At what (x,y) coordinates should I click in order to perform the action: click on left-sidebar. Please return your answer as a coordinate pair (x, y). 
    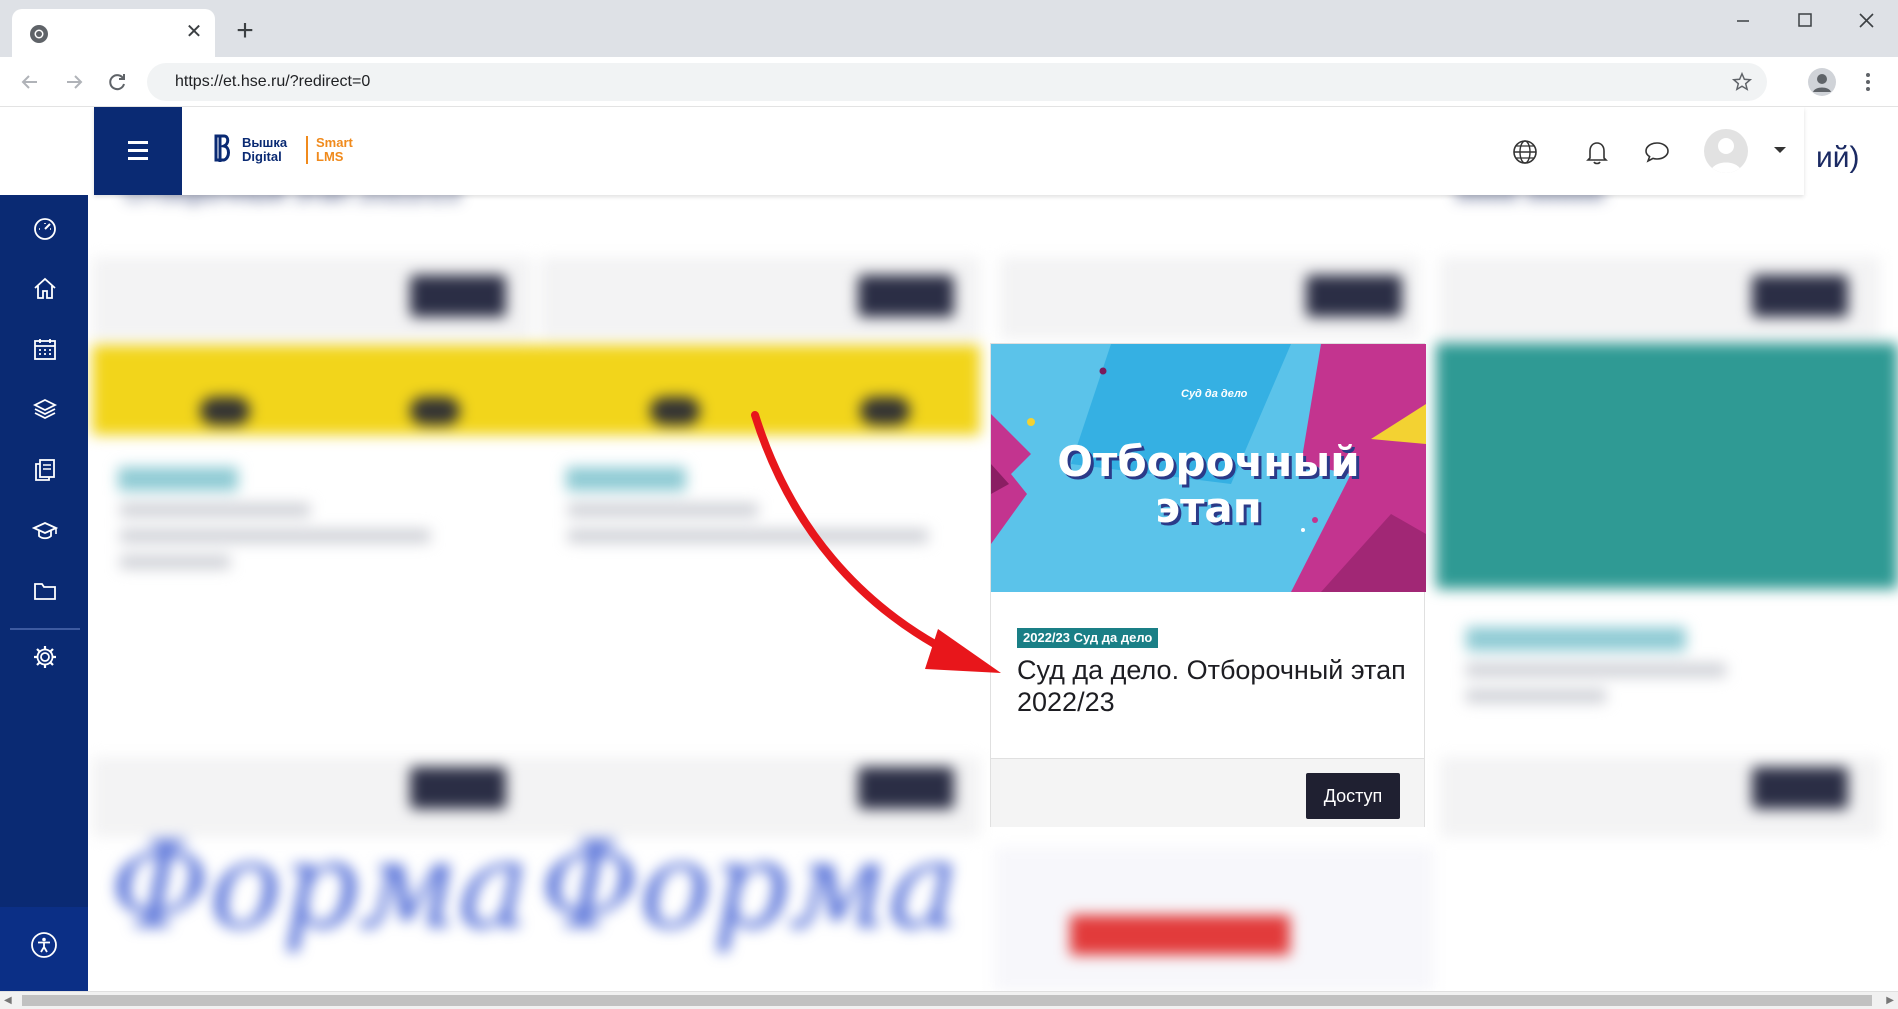
    Looking at the image, I should click on (44, 593).